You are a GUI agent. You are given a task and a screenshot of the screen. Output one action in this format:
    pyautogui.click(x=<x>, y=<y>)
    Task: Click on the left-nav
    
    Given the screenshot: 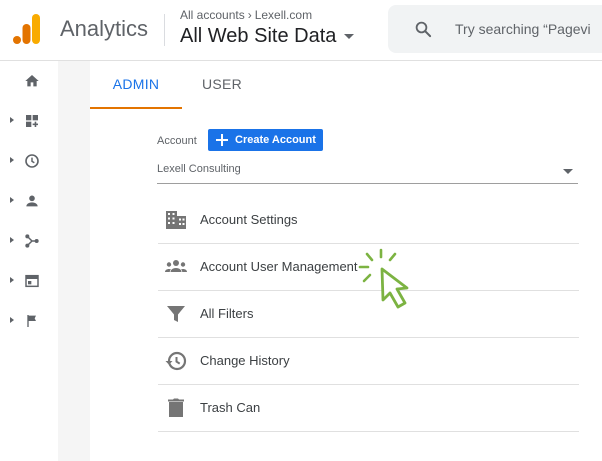 What is the action you would take?
    pyautogui.click(x=29, y=261)
    